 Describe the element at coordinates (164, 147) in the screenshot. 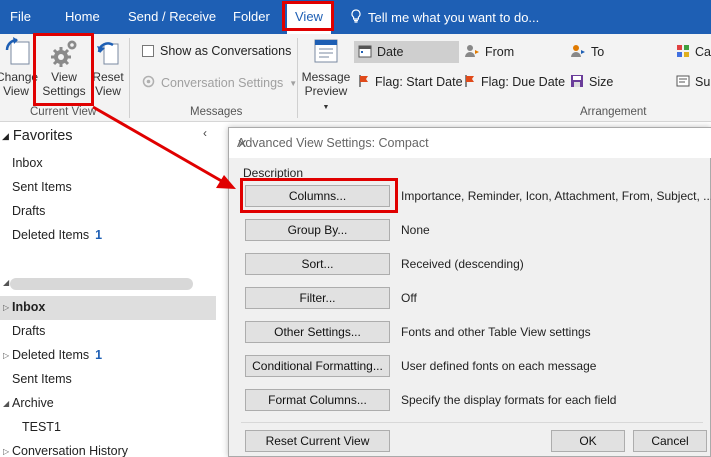

I see `annotation-arrow` at that location.